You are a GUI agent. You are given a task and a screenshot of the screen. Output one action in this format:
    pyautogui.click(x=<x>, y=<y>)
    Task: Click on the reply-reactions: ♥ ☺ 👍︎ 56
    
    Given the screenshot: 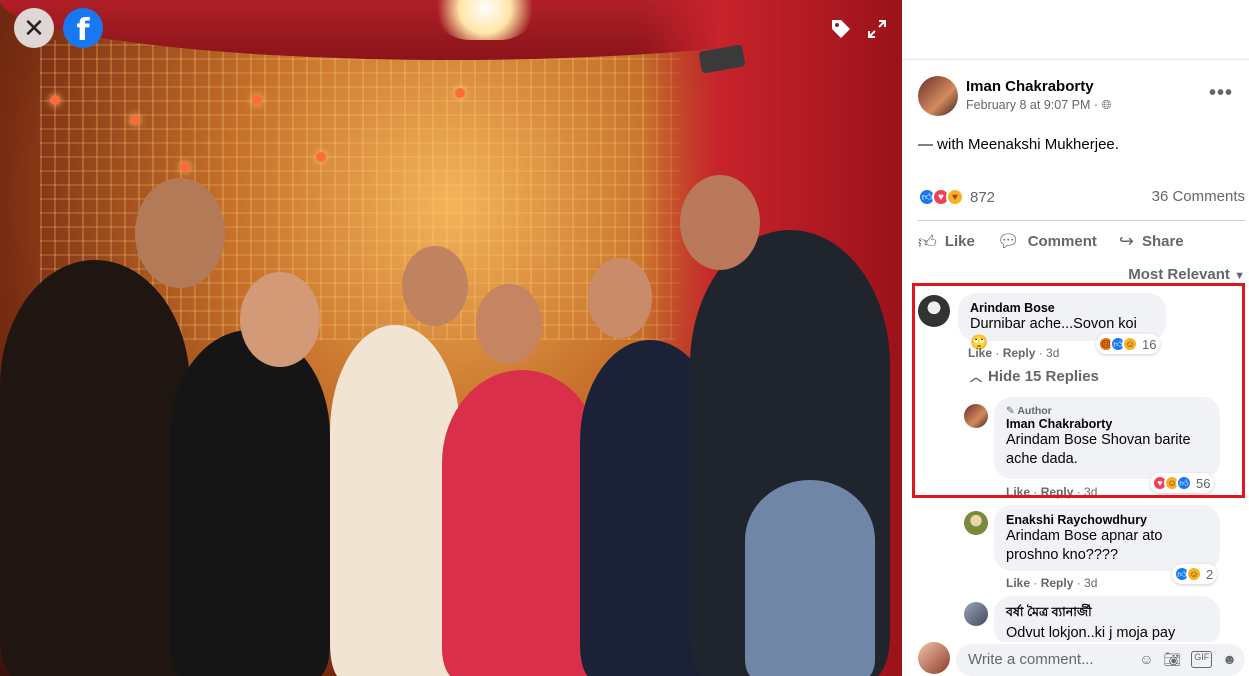 What is the action you would take?
    pyautogui.click(x=1182, y=483)
    